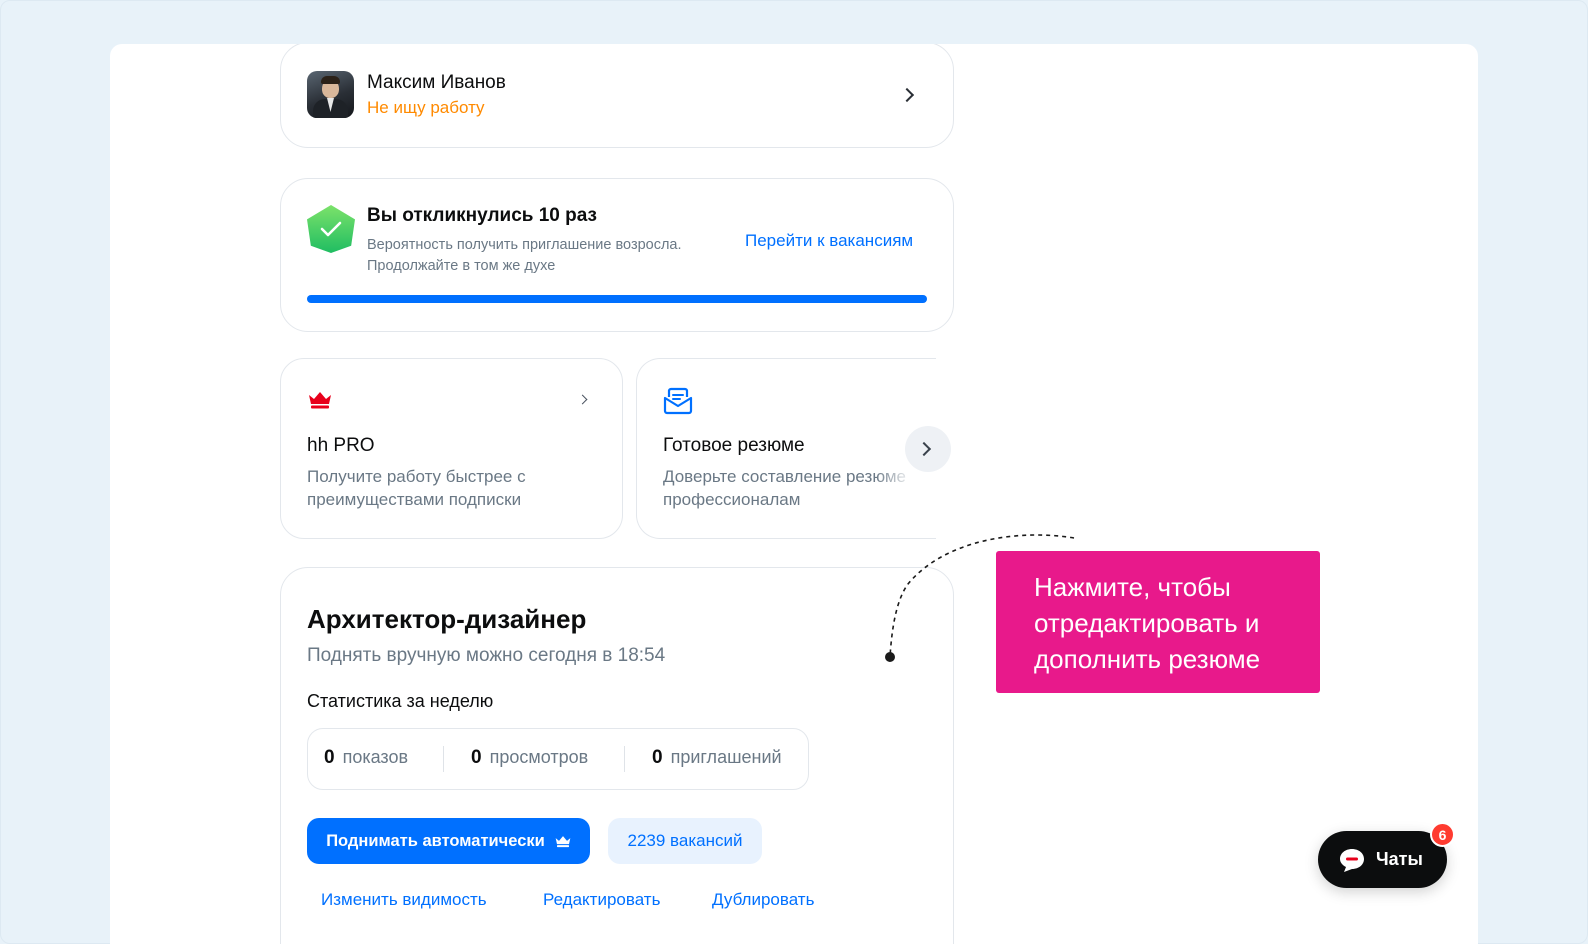 The width and height of the screenshot is (1588, 944). I want to click on go-to-vacancies-link: Перейти к вакансиям, so click(829, 241).